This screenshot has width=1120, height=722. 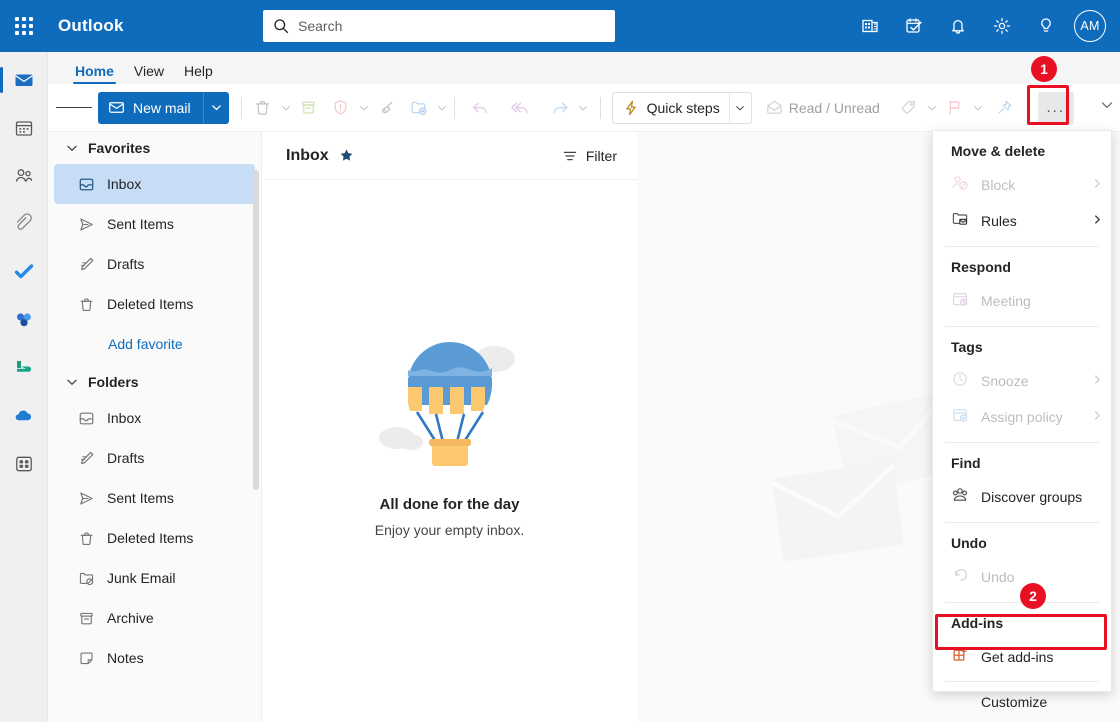 I want to click on archive-icon, so click(x=86, y=618).